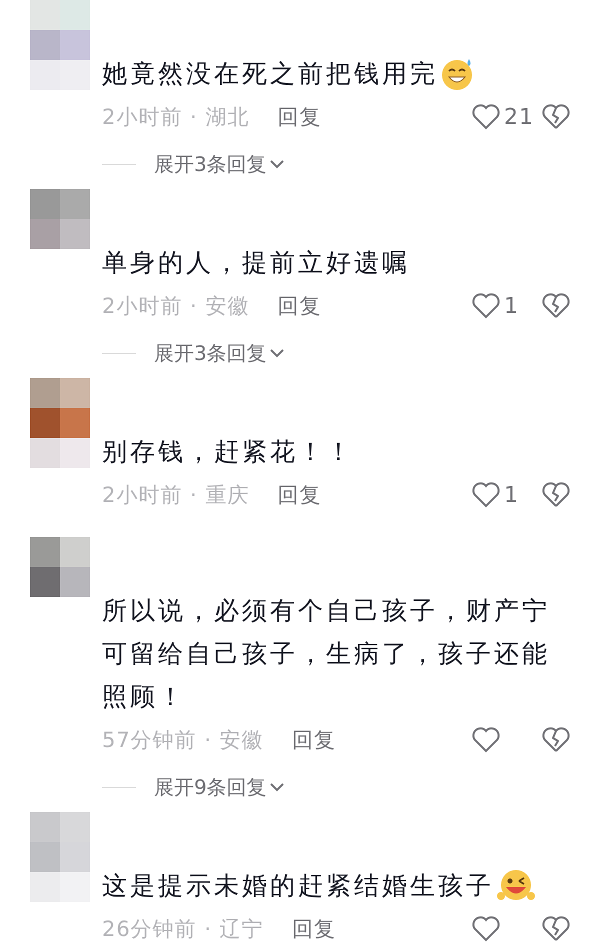 Image resolution: width=600 pixels, height=944 pixels. What do you see at coordinates (183, 740) in the screenshot?
I see `comment-meta: 57分钟前 · 安徽` at bounding box center [183, 740].